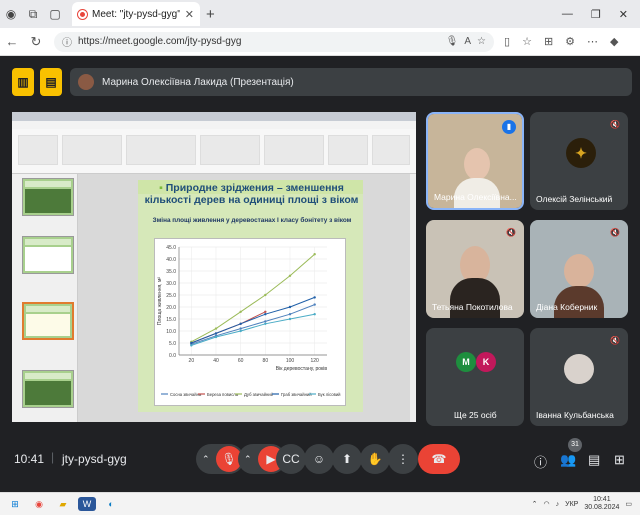 This screenshot has width=640, height=515. Describe the element at coordinates (45, 298) in the screenshot. I see `slide-thumbnails` at that location.